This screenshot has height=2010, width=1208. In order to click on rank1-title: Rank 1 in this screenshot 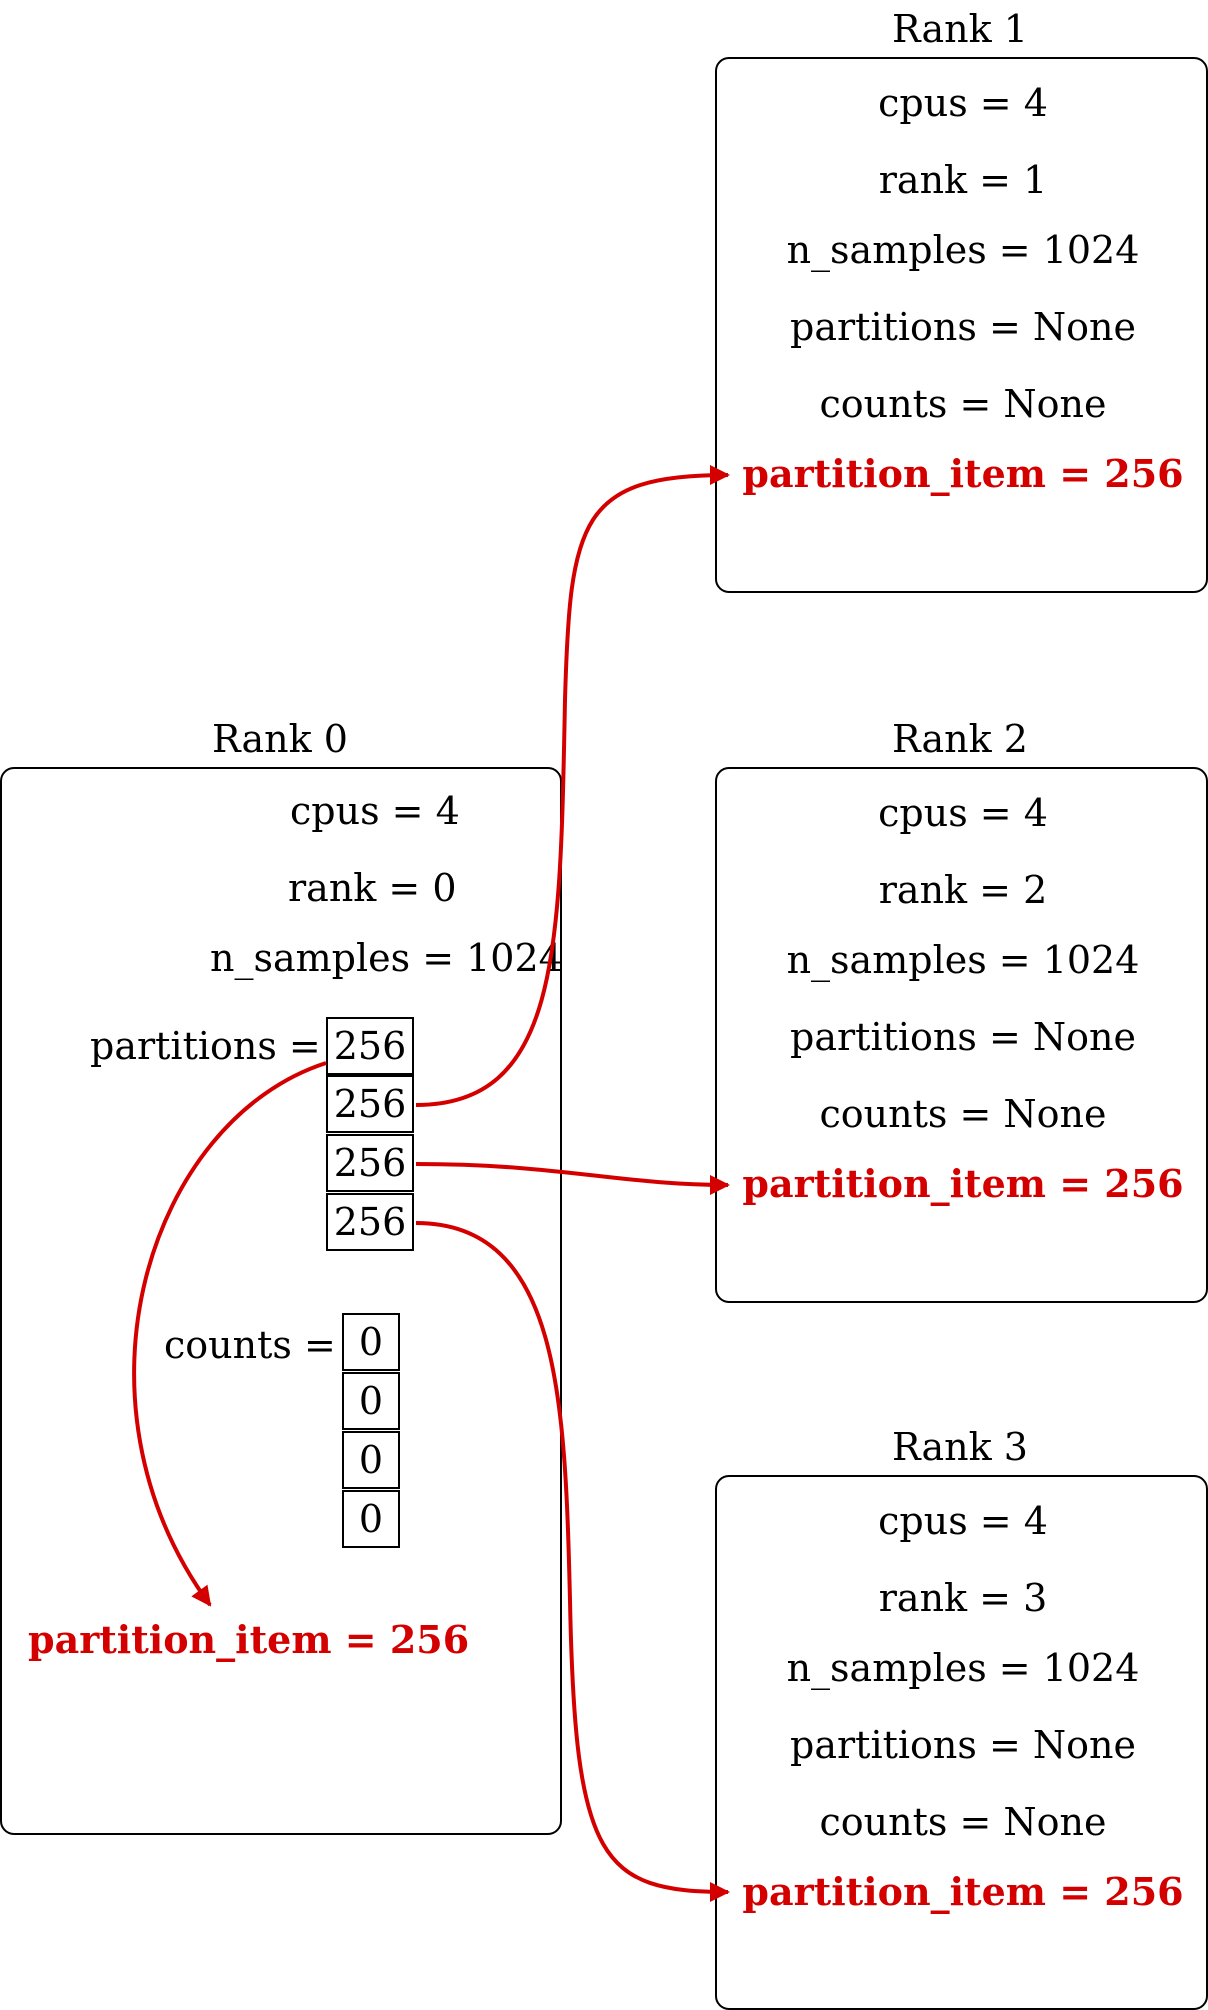, I will do `click(960, 29)`.